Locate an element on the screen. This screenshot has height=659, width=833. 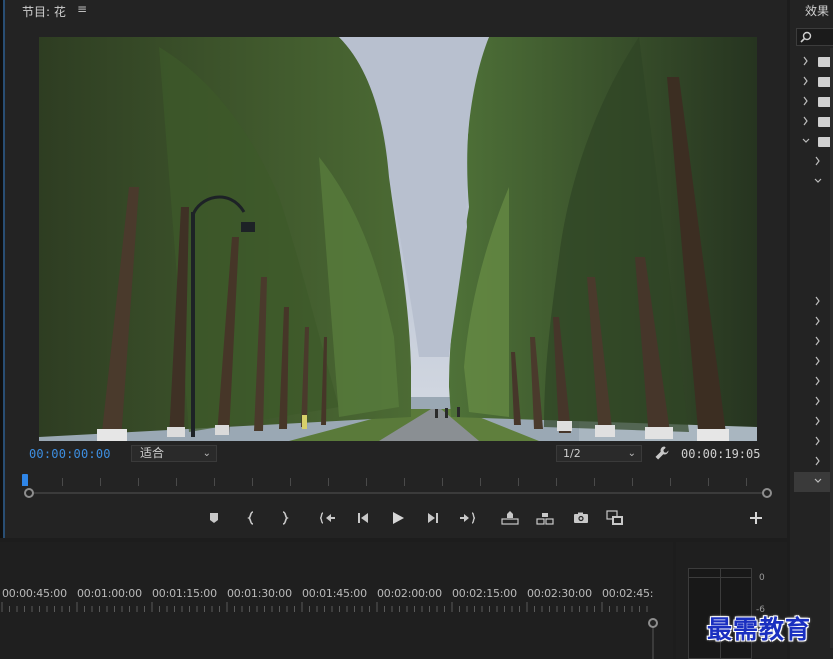
comparison-view-button is located at coordinates (615, 518).